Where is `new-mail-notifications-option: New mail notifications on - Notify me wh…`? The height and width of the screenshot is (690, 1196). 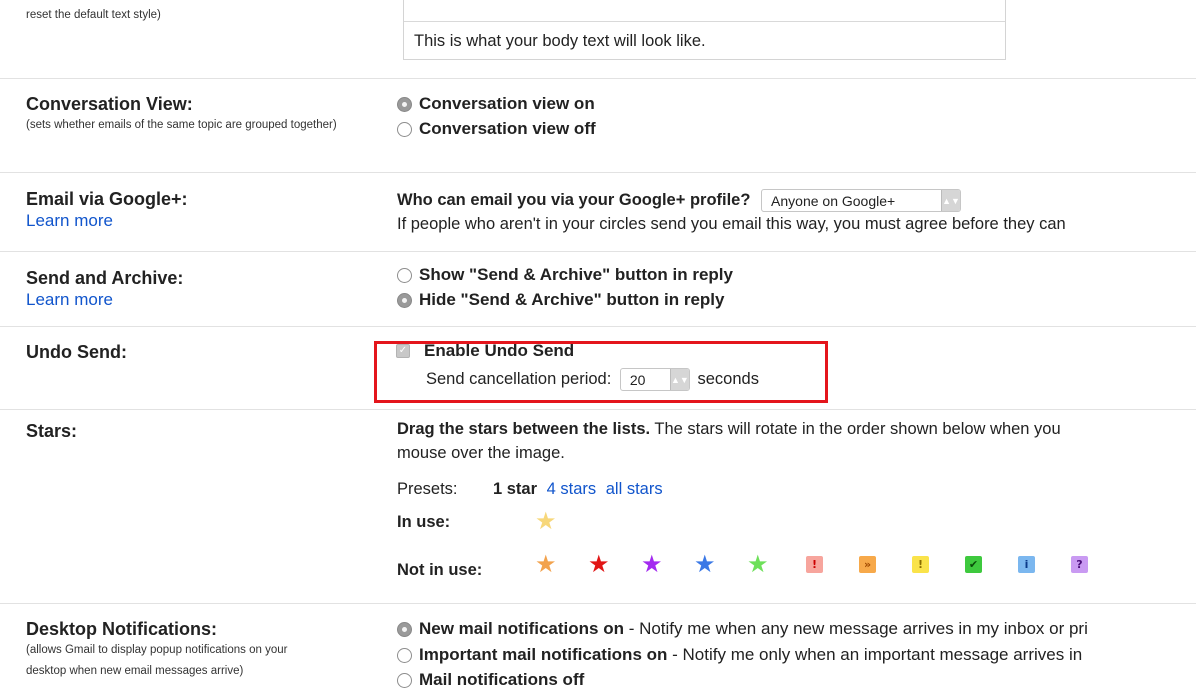
new-mail-notifications-option: New mail notifications on - Notify me wh… is located at coordinates (742, 629).